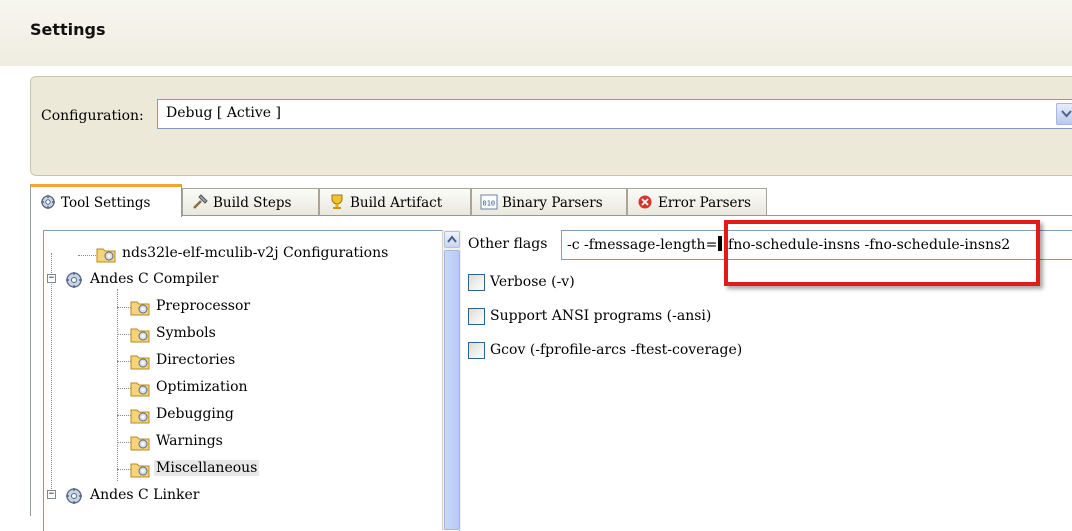 Image resolution: width=1072 pixels, height=531 pixels. I want to click on tab-build-steps: Build Steps, so click(250, 202).